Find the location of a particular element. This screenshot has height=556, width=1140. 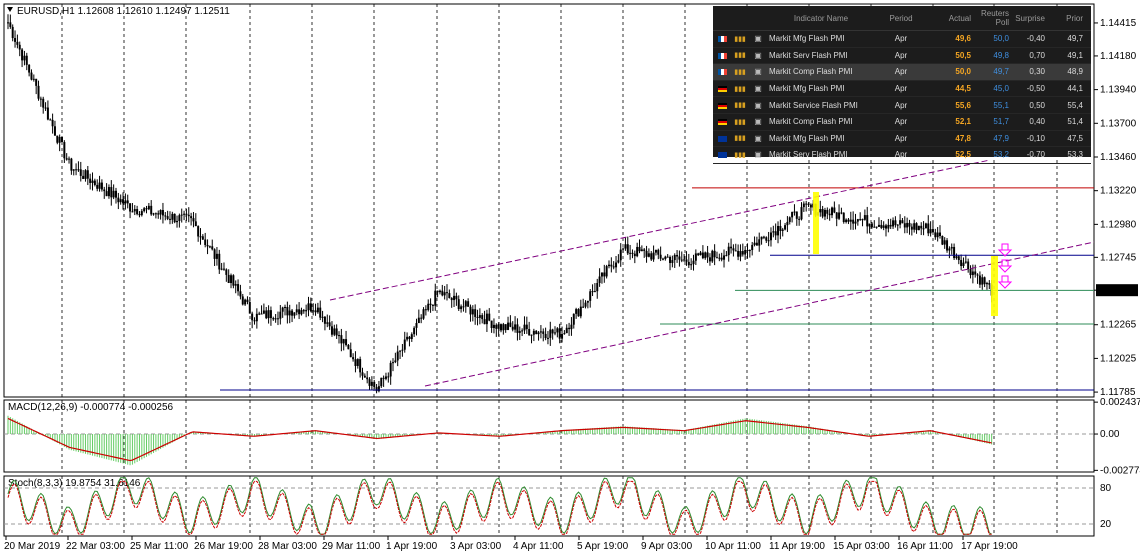

time-tick-label: 4 Apr 11:00 is located at coordinates (538, 546).